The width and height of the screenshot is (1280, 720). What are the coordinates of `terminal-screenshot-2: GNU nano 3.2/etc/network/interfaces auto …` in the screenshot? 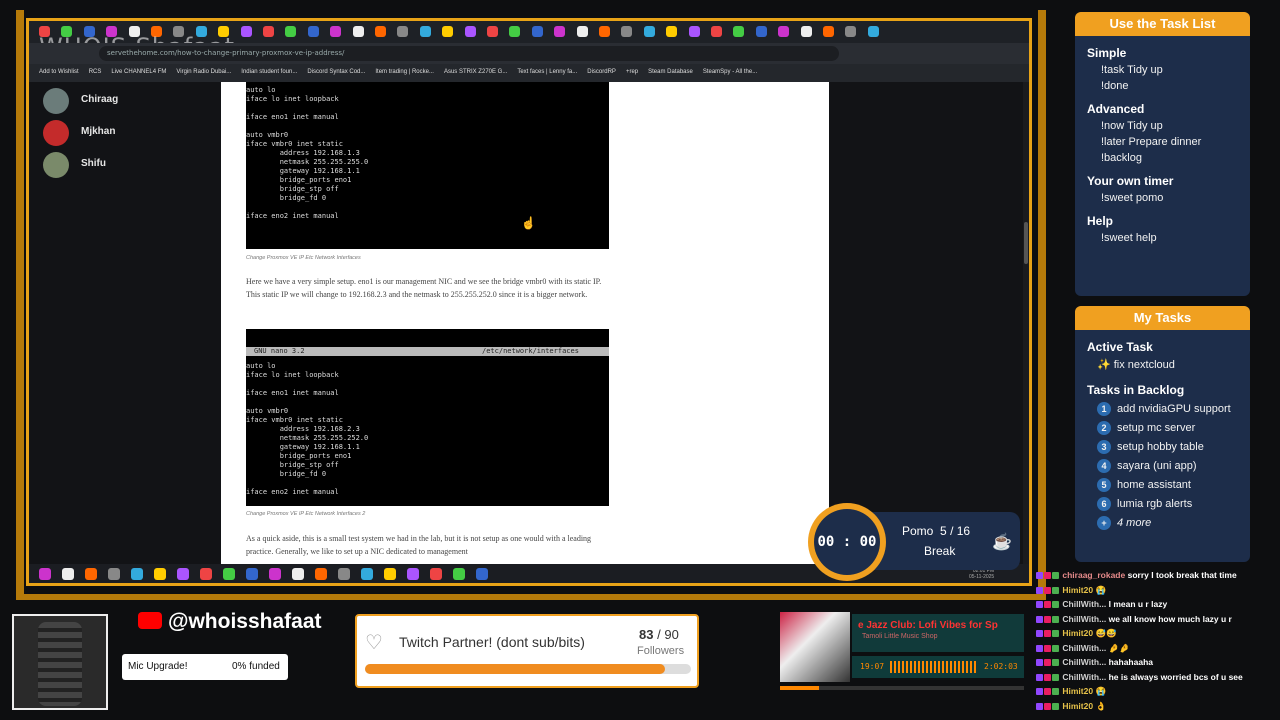 It's located at (427, 417).